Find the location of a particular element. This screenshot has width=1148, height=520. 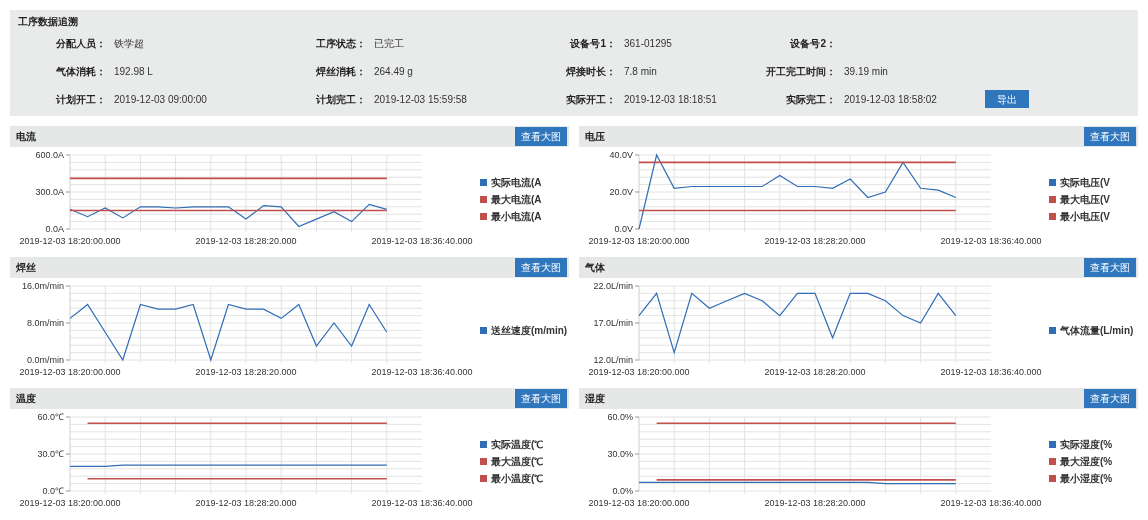

axis-label: 12.0L/min is located at coordinates (613, 360).